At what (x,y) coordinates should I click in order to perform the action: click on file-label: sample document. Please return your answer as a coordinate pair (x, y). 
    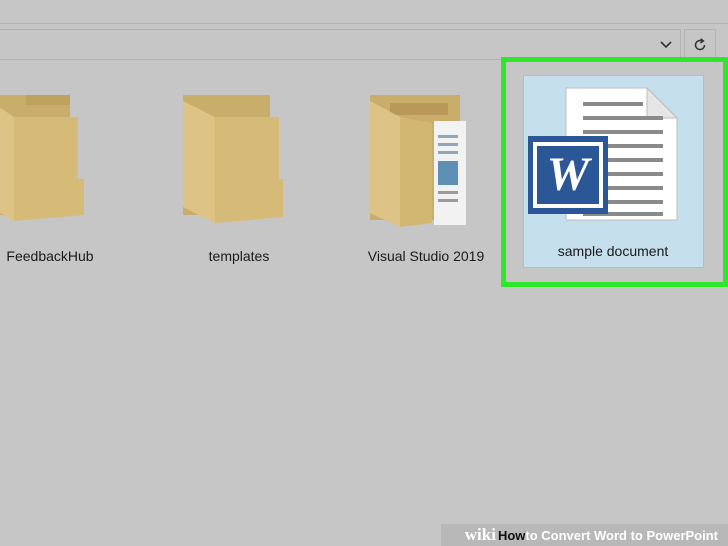
    Looking at the image, I should click on (613, 251).